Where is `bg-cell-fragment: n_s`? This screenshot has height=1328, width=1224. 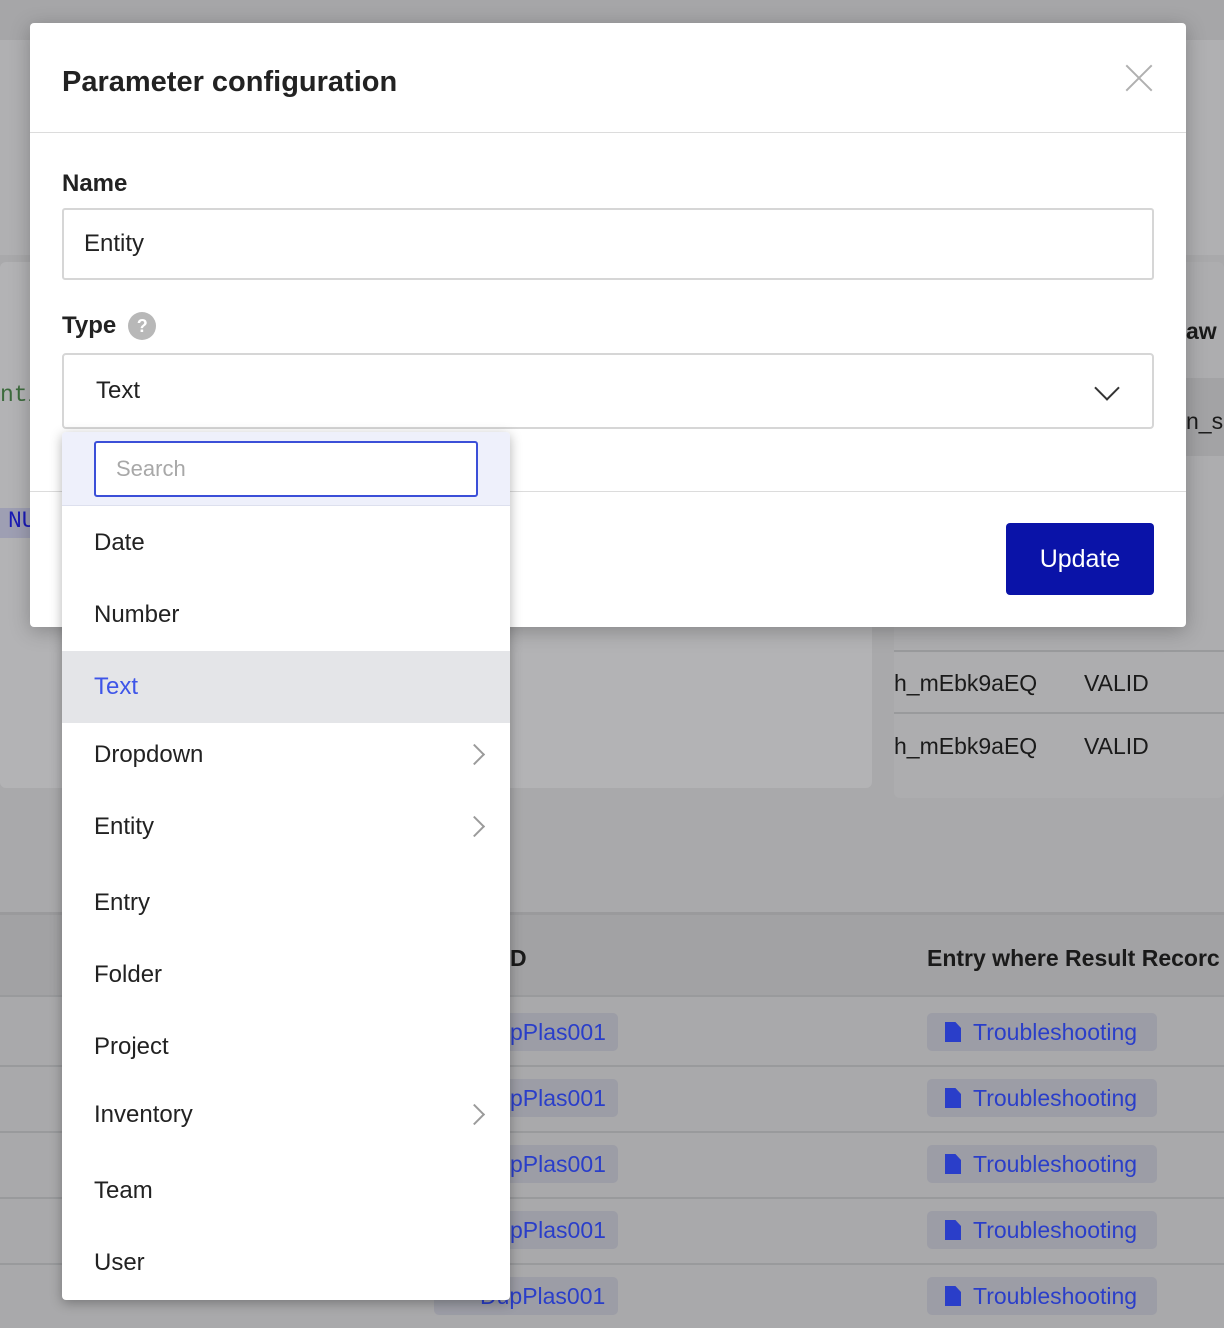
bg-cell-fragment: n_s is located at coordinates (1205, 421).